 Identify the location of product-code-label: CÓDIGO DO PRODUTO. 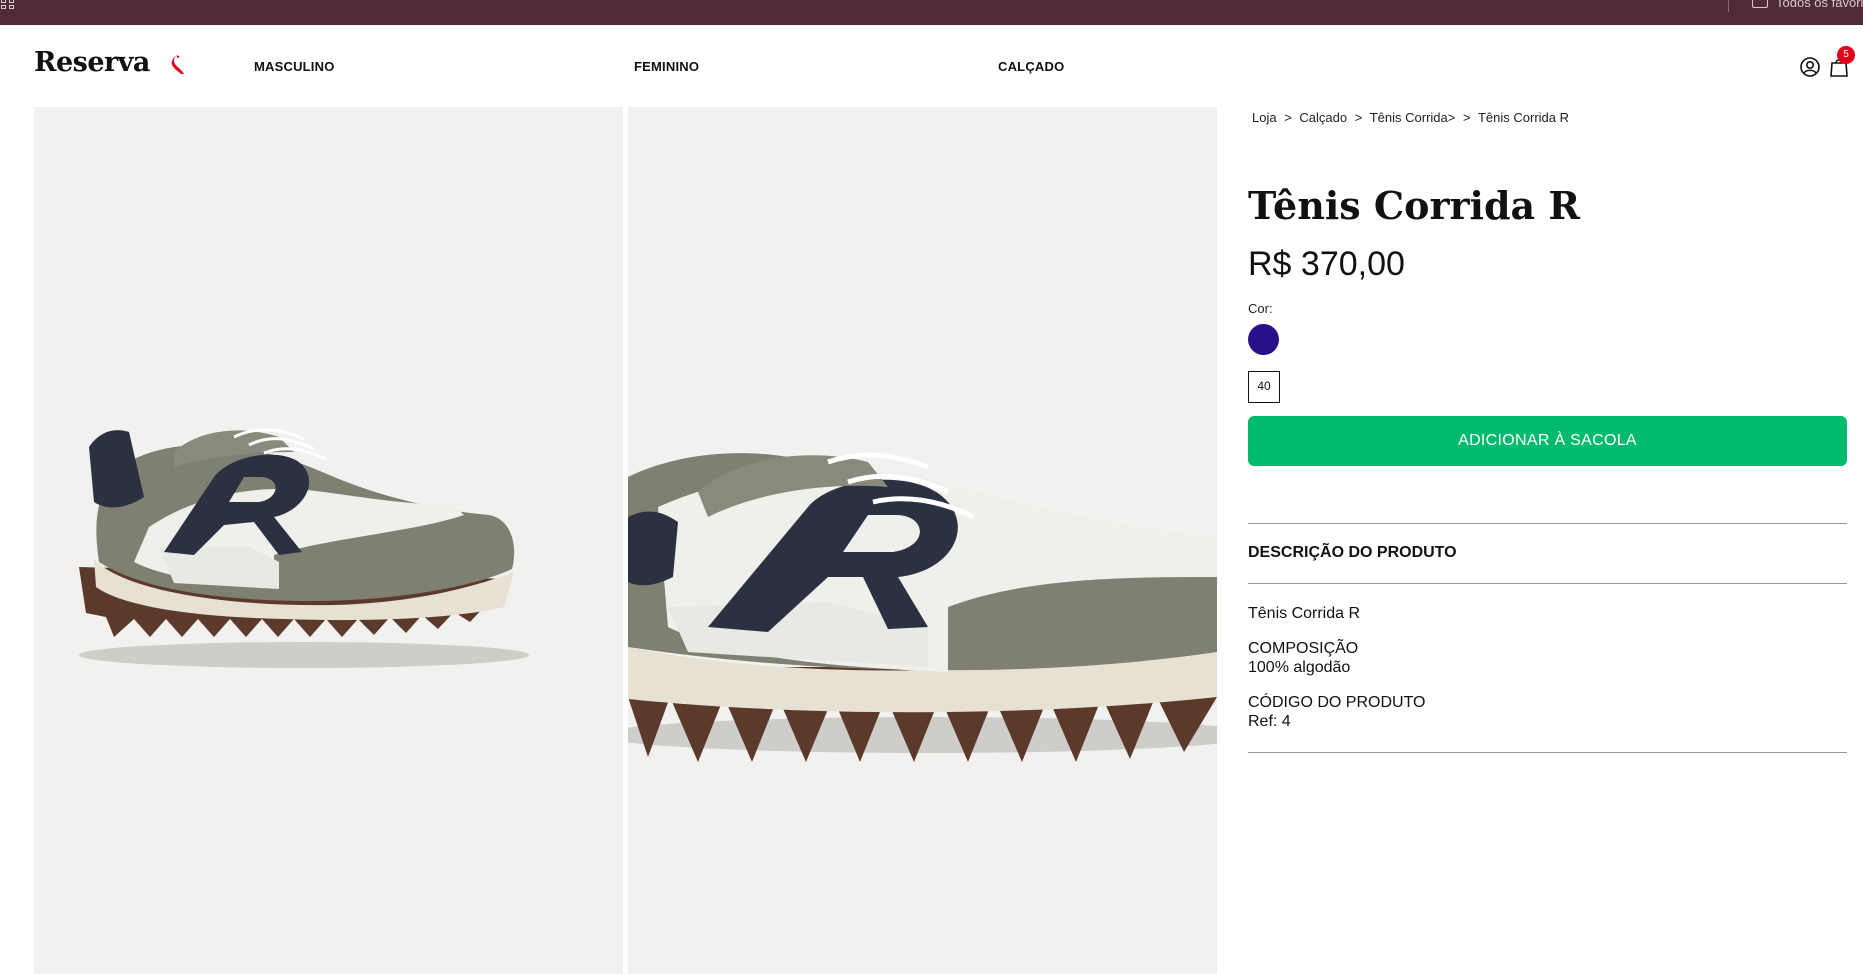
(1337, 702).